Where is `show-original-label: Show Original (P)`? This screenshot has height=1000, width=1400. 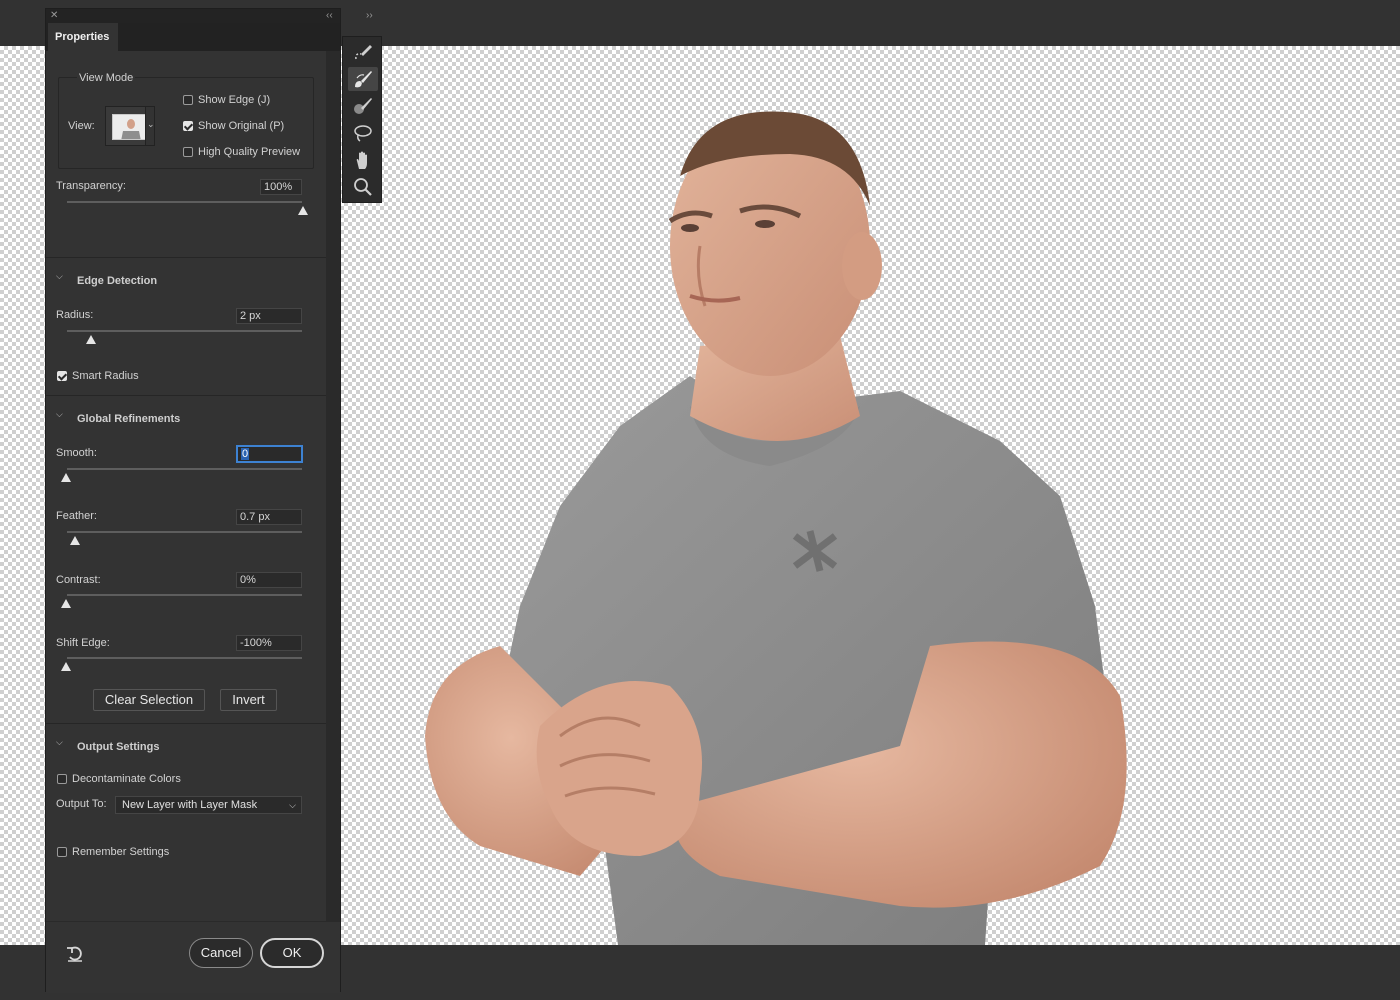
show-original-label: Show Original (P) is located at coordinates (241, 126).